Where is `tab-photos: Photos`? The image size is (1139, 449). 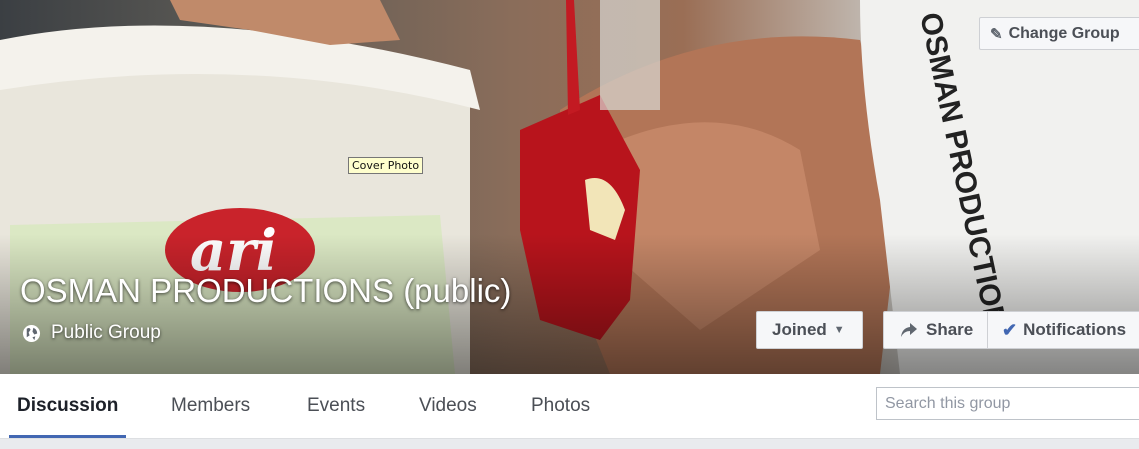 tab-photos: Photos is located at coordinates (560, 406).